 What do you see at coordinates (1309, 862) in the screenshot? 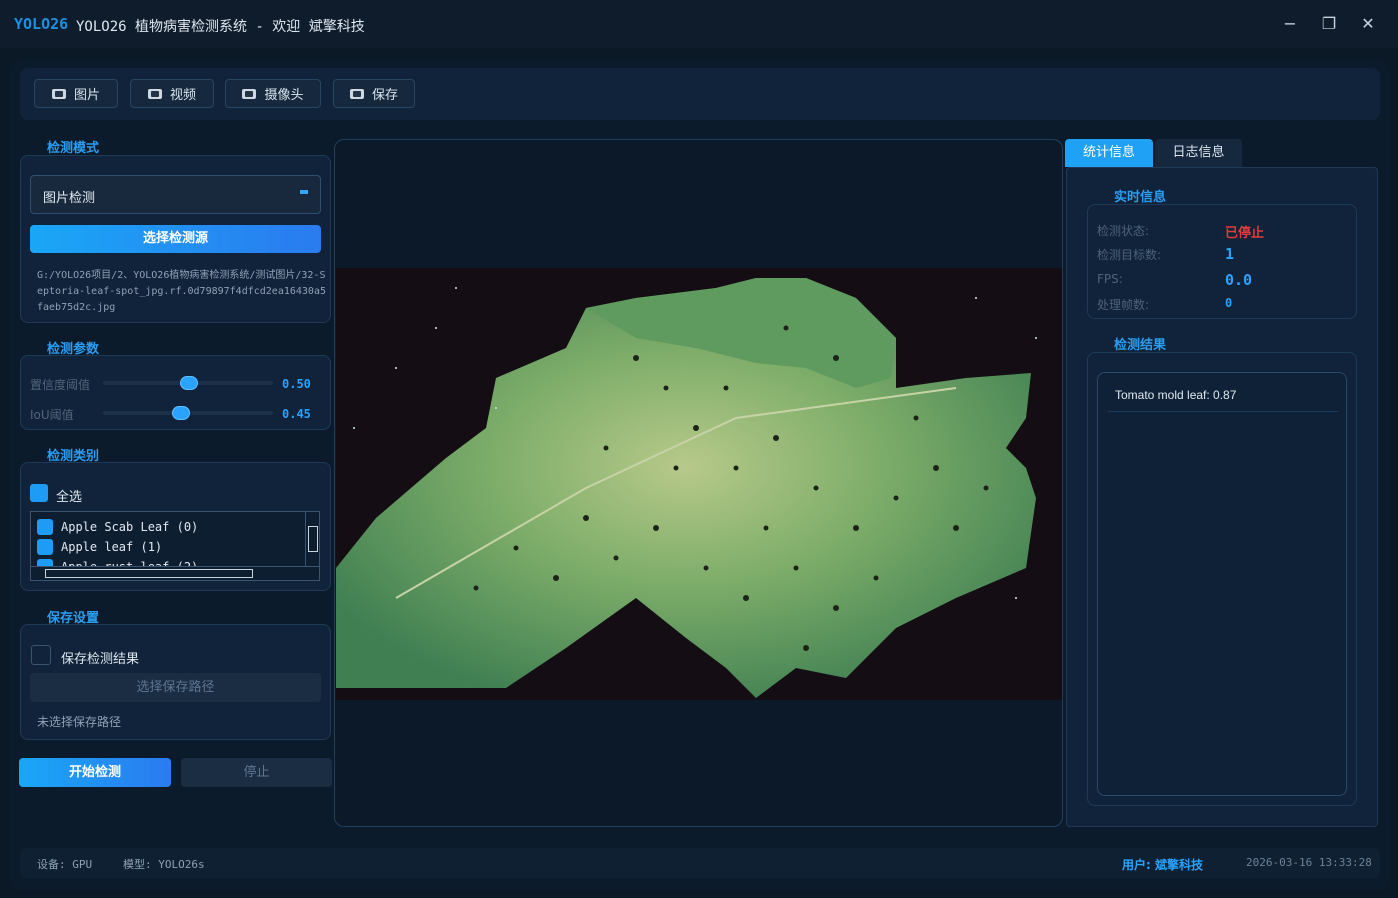
I see `datetime: 2026-03-16 13:33:28` at bounding box center [1309, 862].